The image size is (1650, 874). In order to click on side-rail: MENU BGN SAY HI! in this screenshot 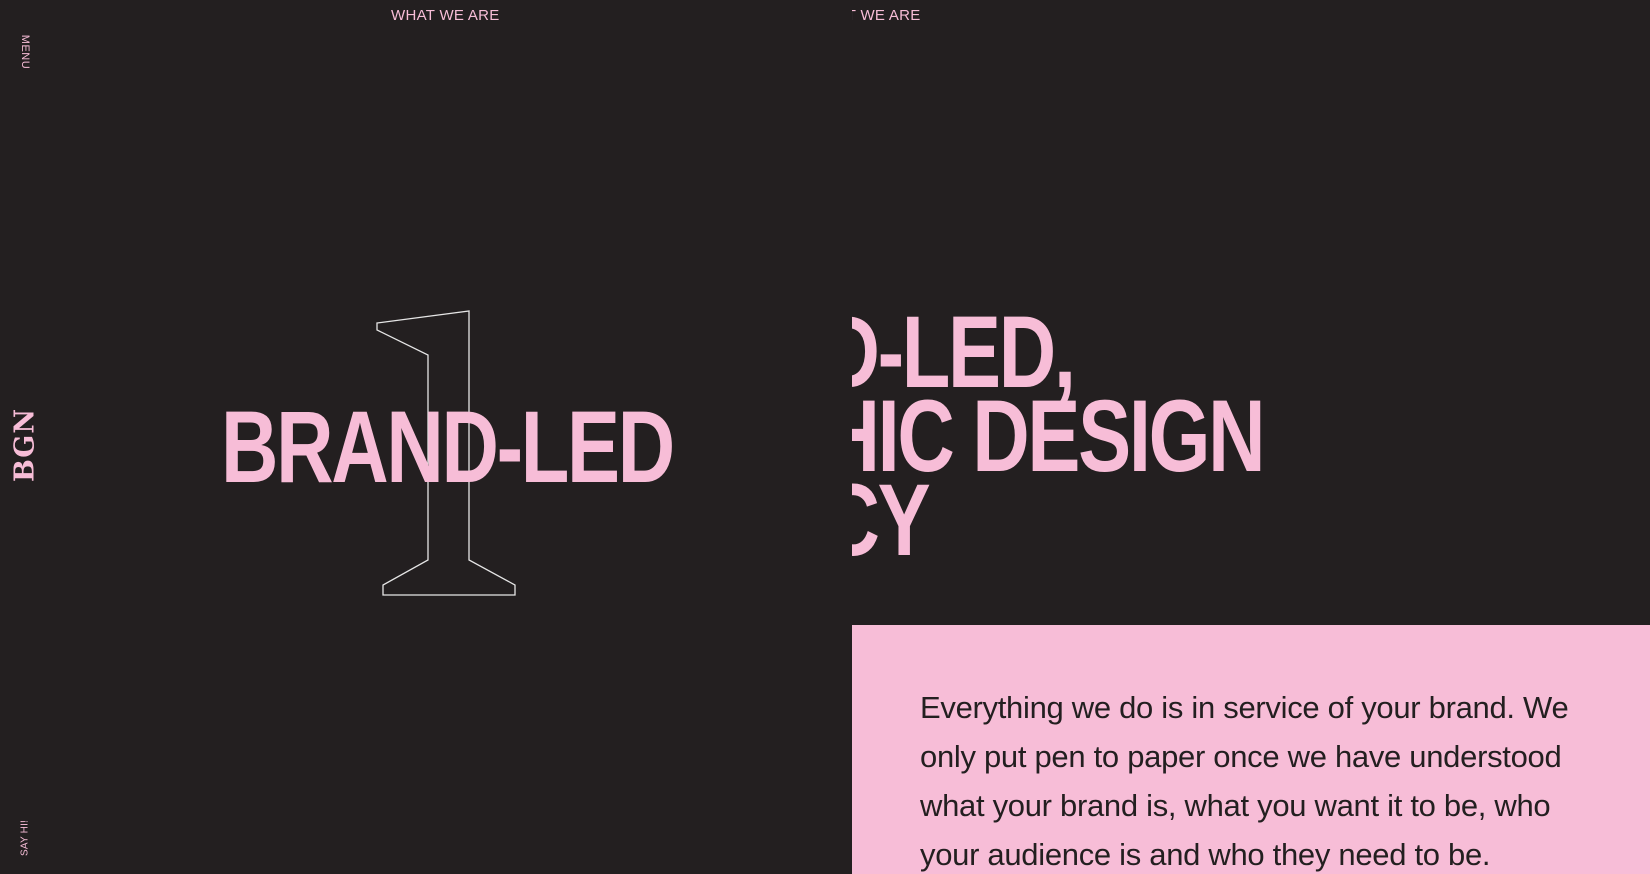, I will do `click(25, 437)`.